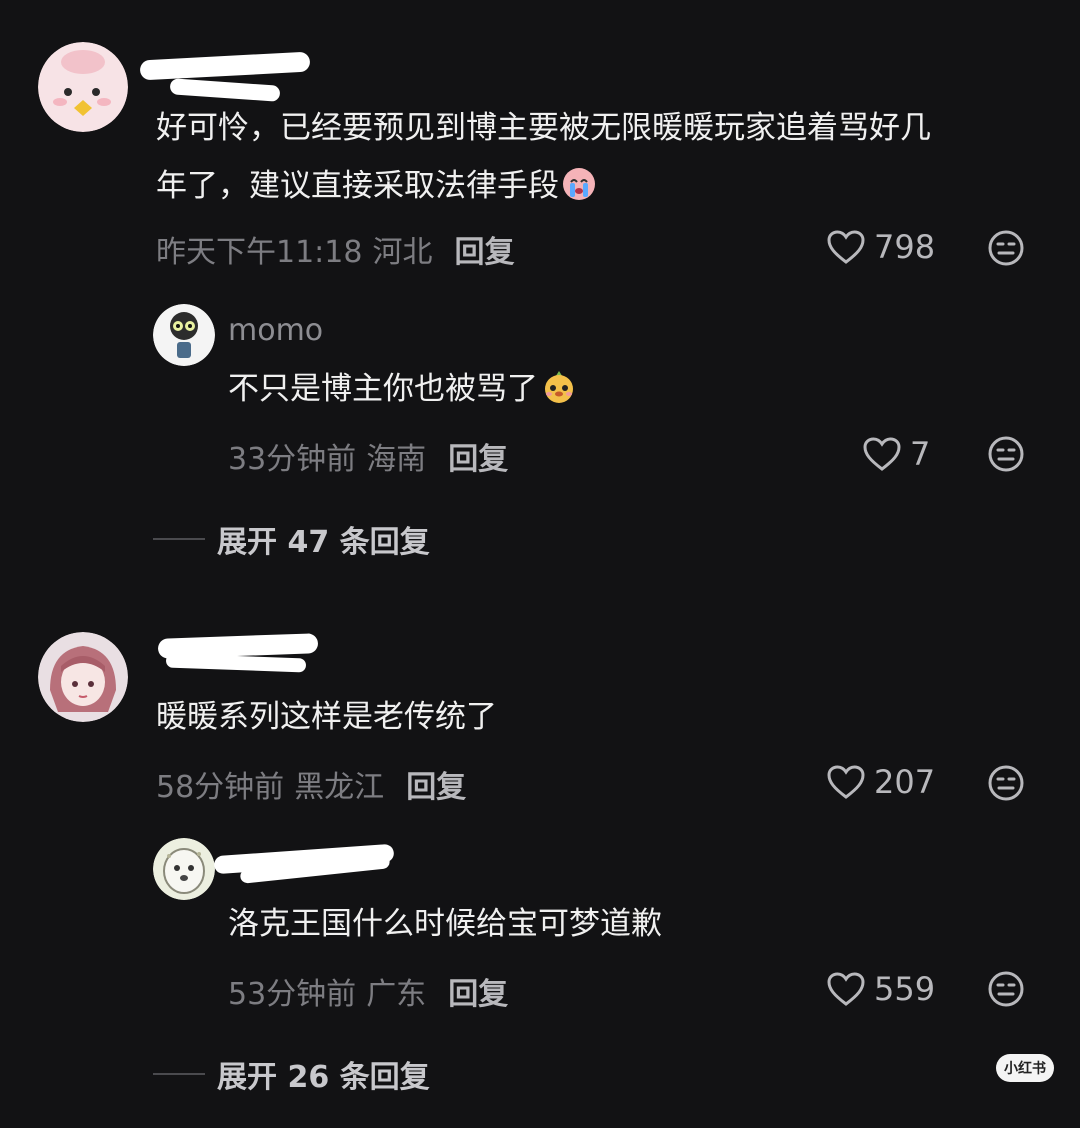 The image size is (1080, 1128). I want to click on reply-time: 53分钟前, so click(292, 994).